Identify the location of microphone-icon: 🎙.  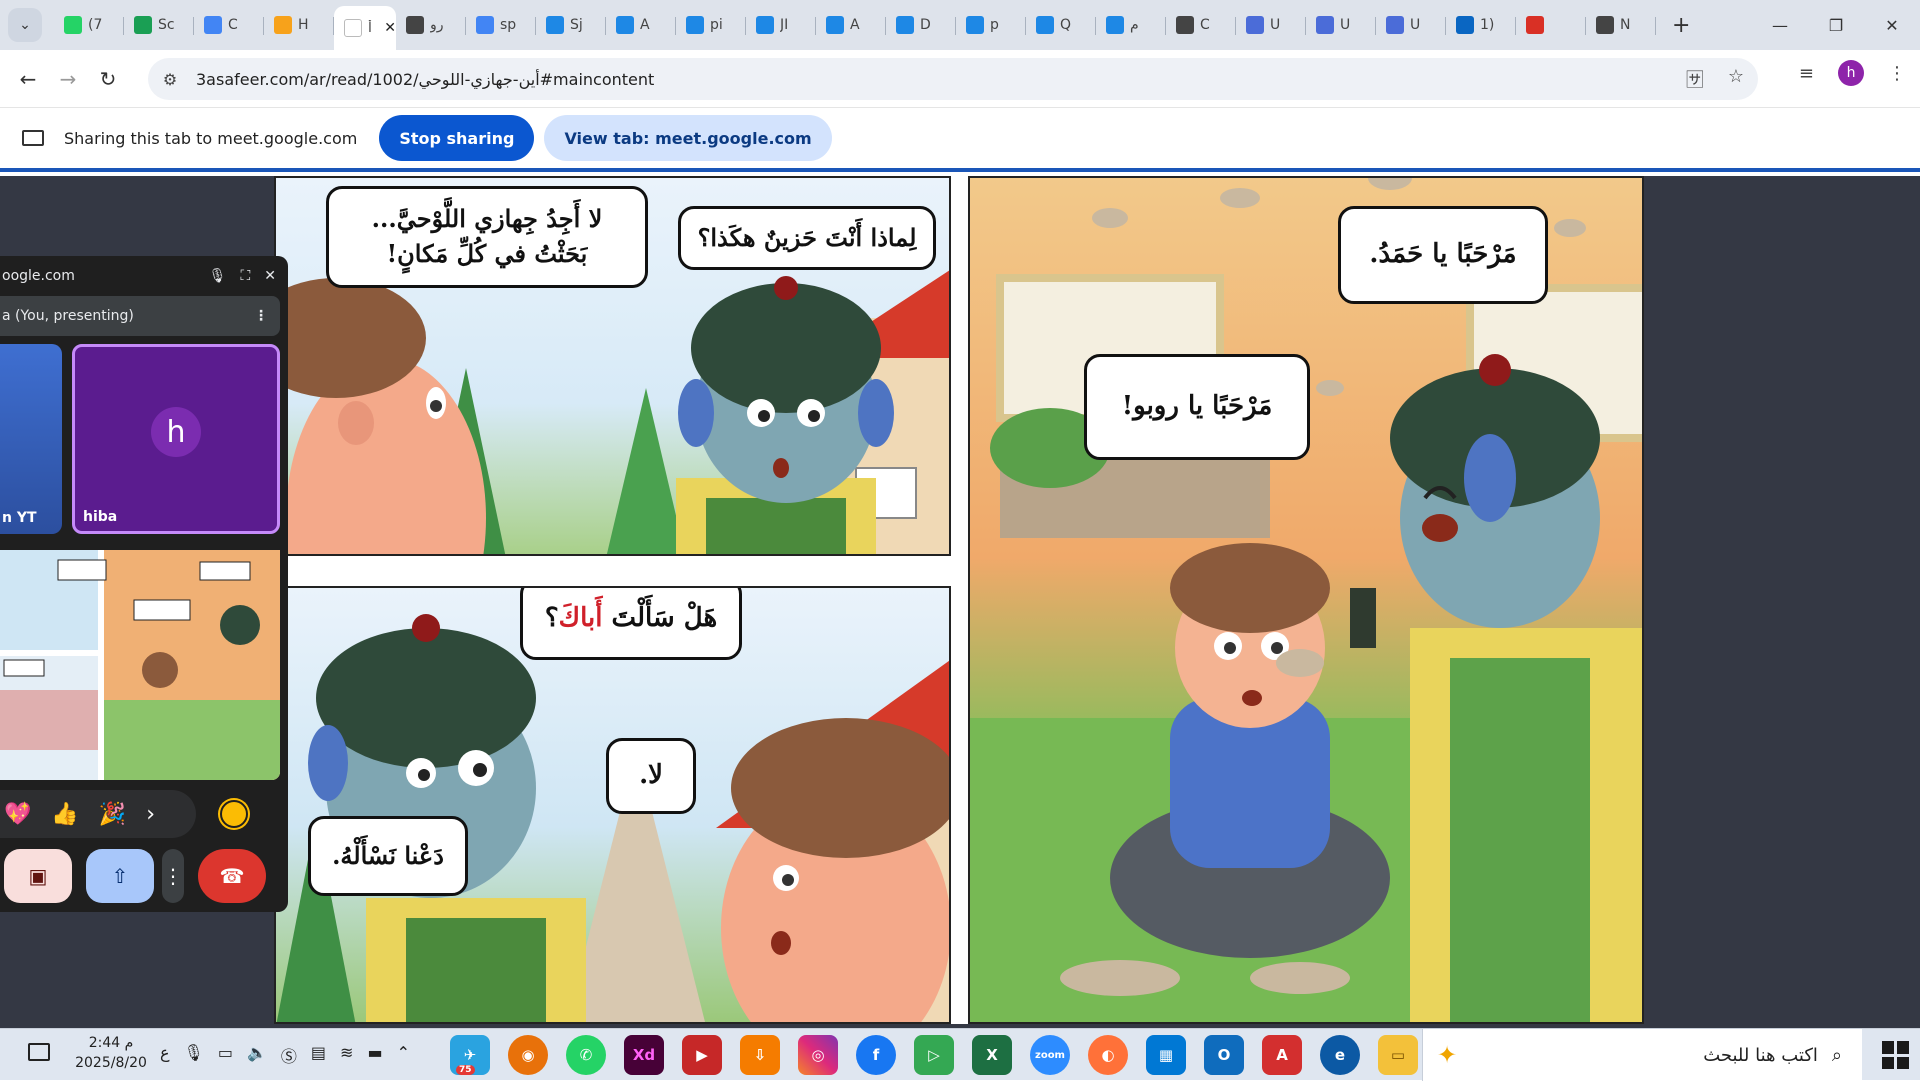
(218, 276).